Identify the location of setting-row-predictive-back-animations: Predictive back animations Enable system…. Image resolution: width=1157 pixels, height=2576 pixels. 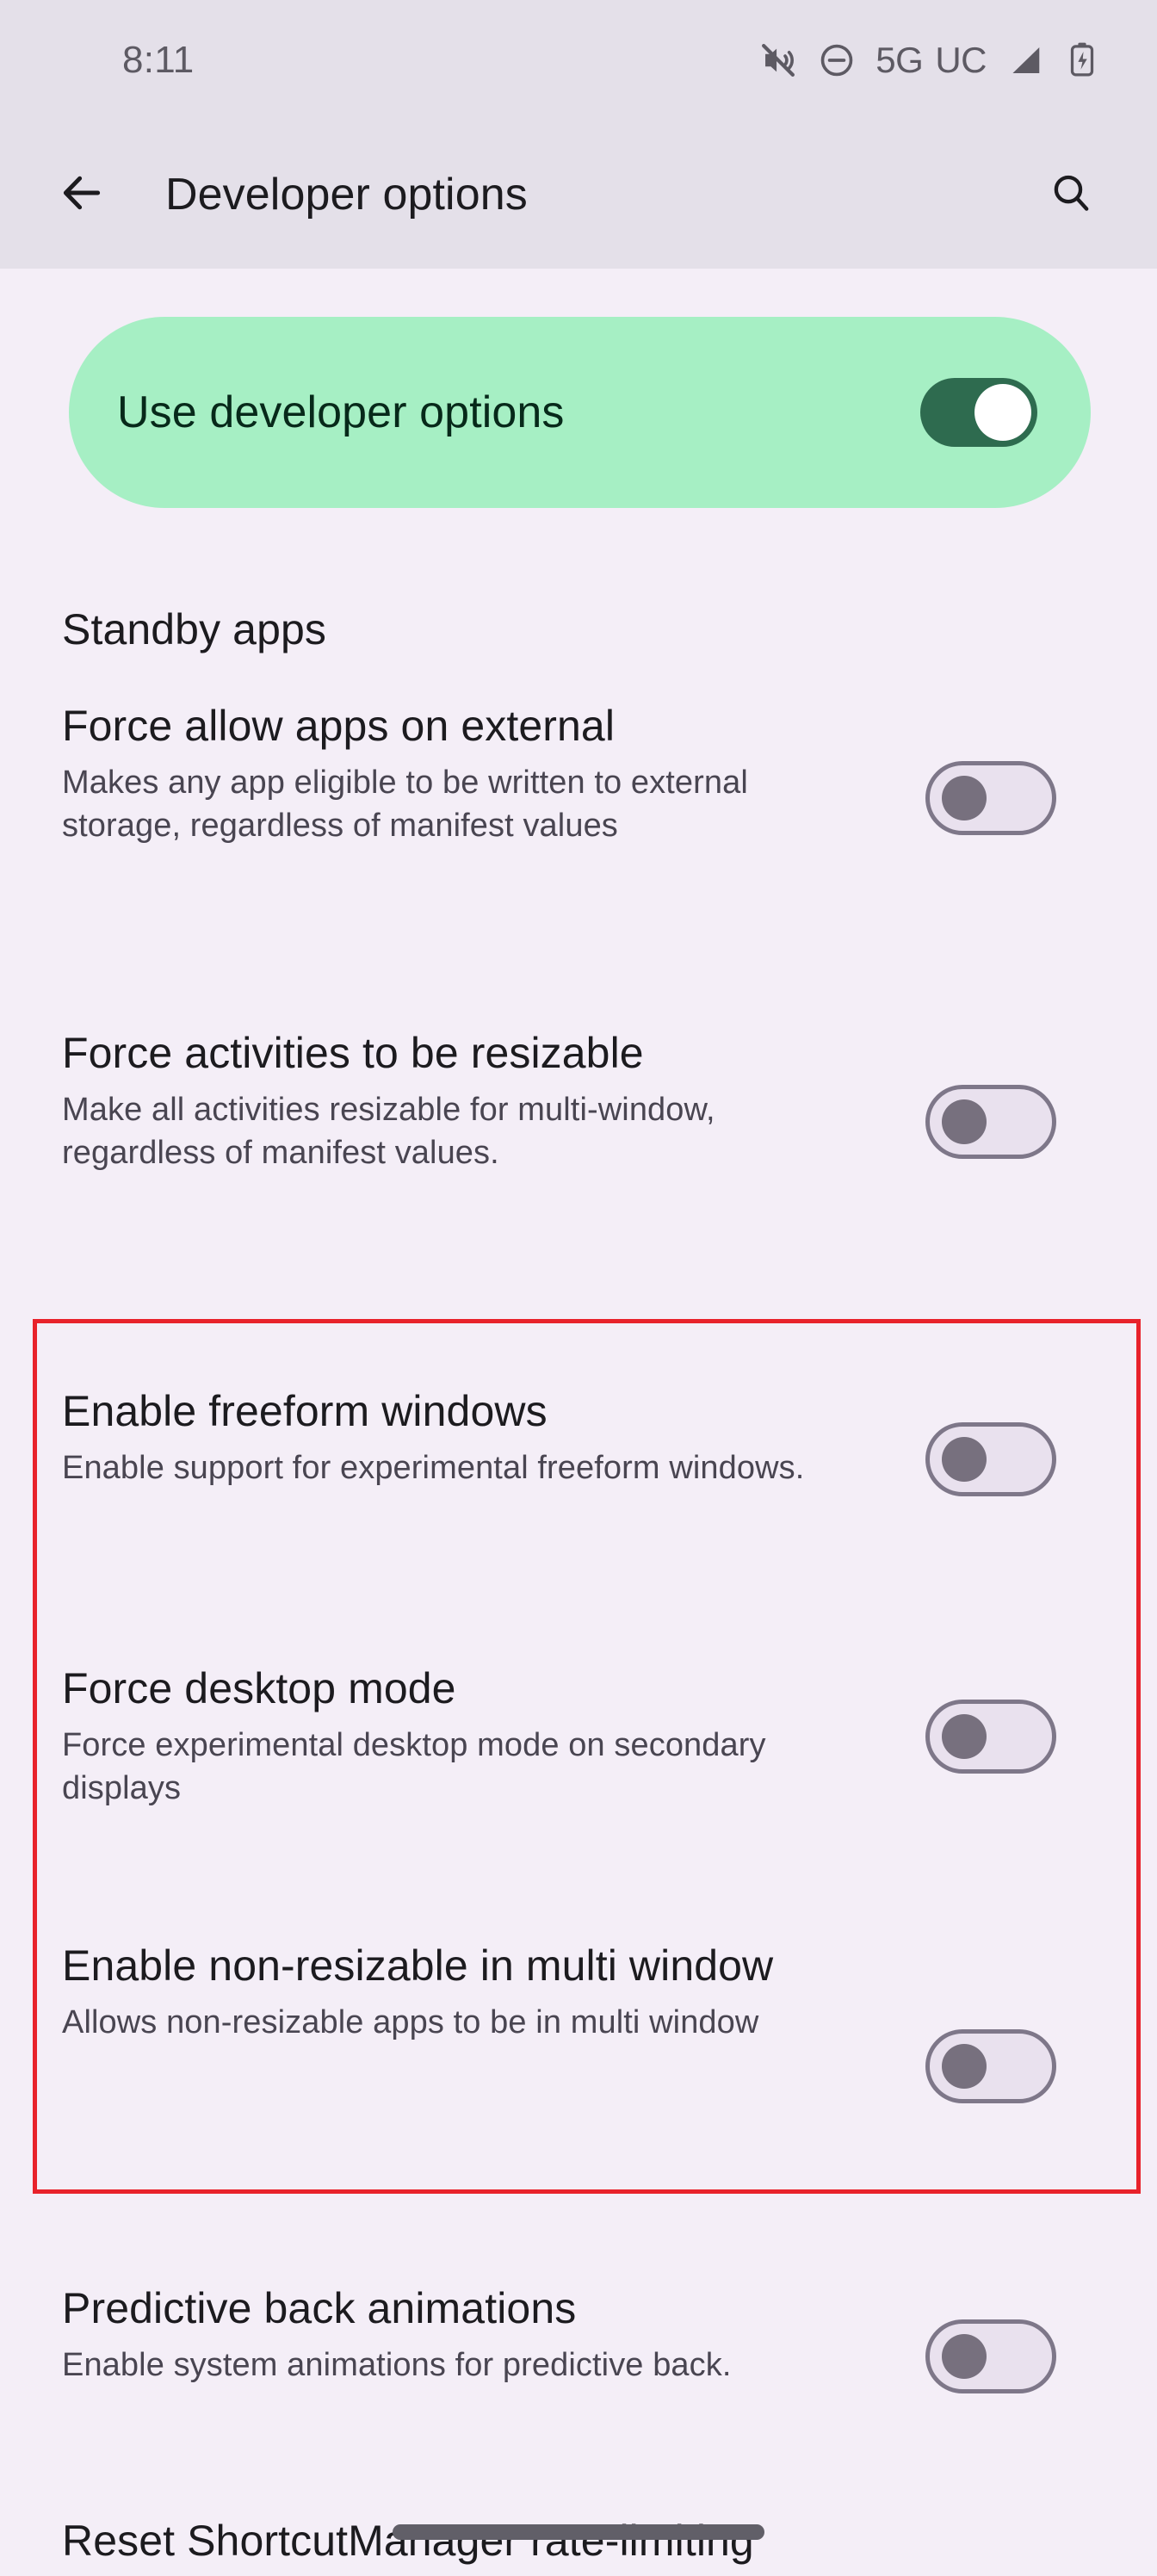
(579, 2337).